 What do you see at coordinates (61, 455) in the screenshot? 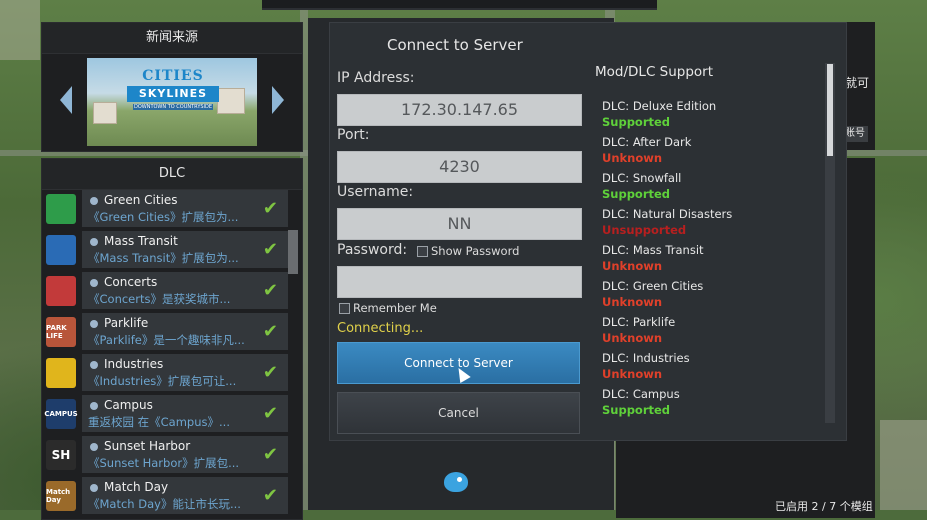
I see `sunset-harbor-icon: SH` at bounding box center [61, 455].